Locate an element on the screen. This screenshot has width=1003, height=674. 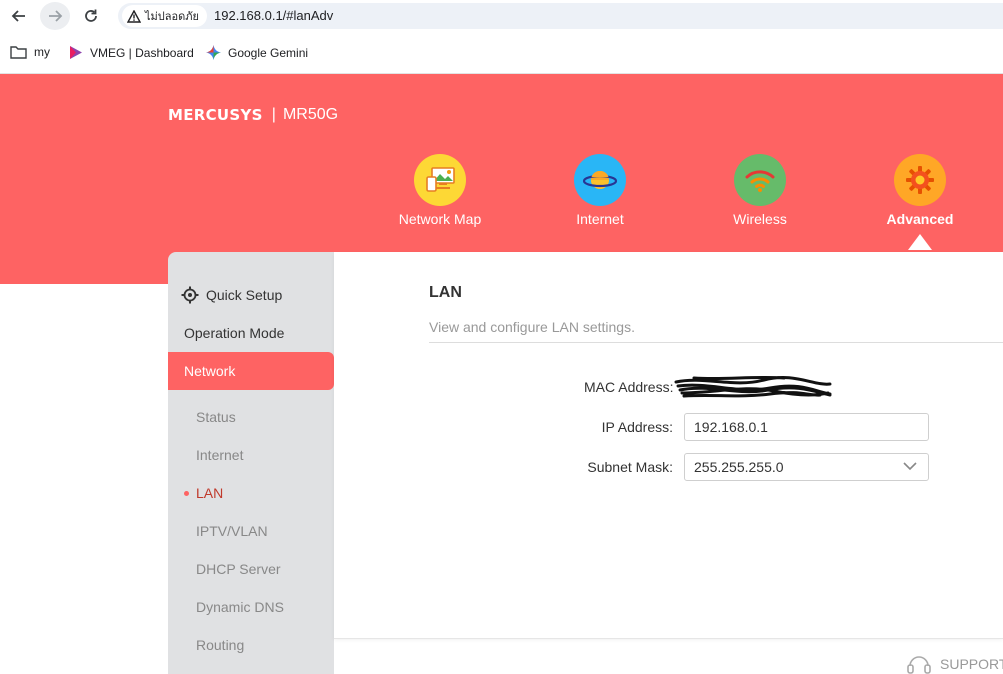
brand-logo: MERCUSYS is located at coordinates (215, 115).